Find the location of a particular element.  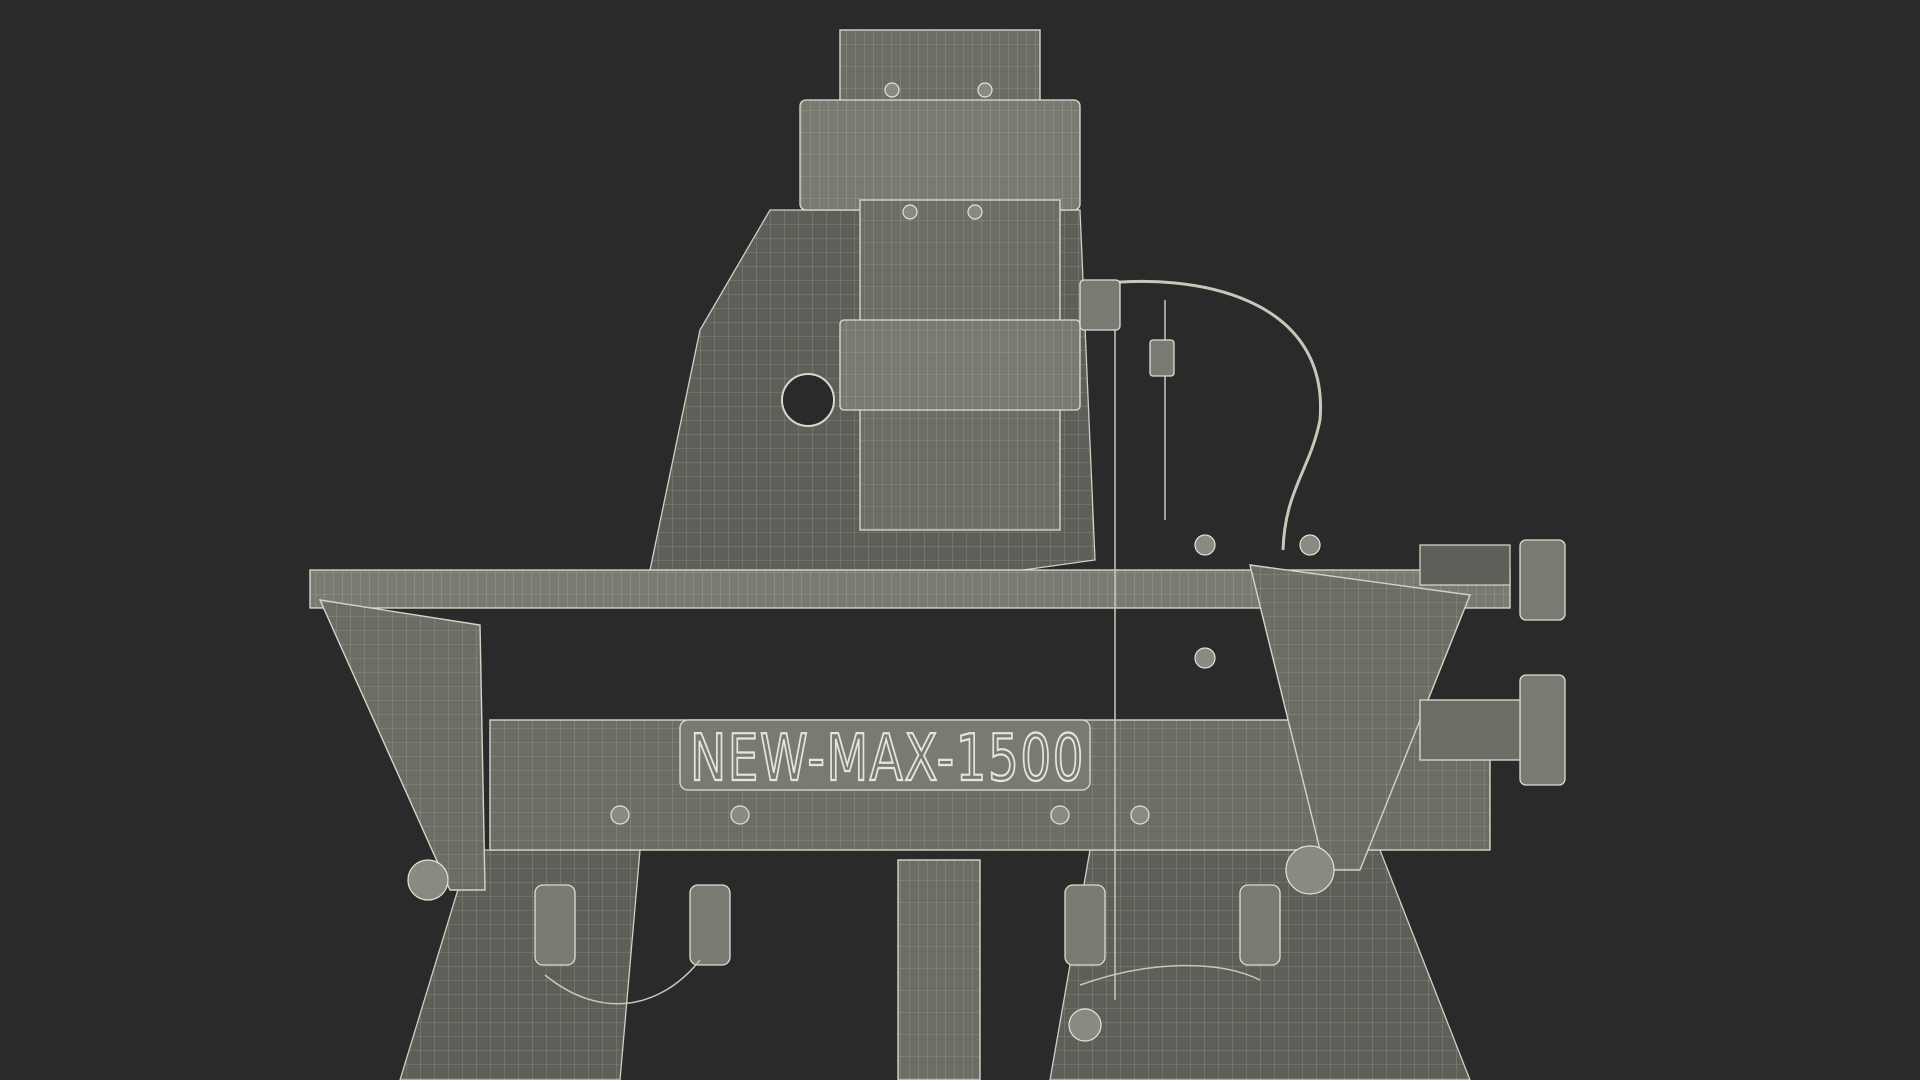

hydraulic-hose is located at coordinates (1205, 415).